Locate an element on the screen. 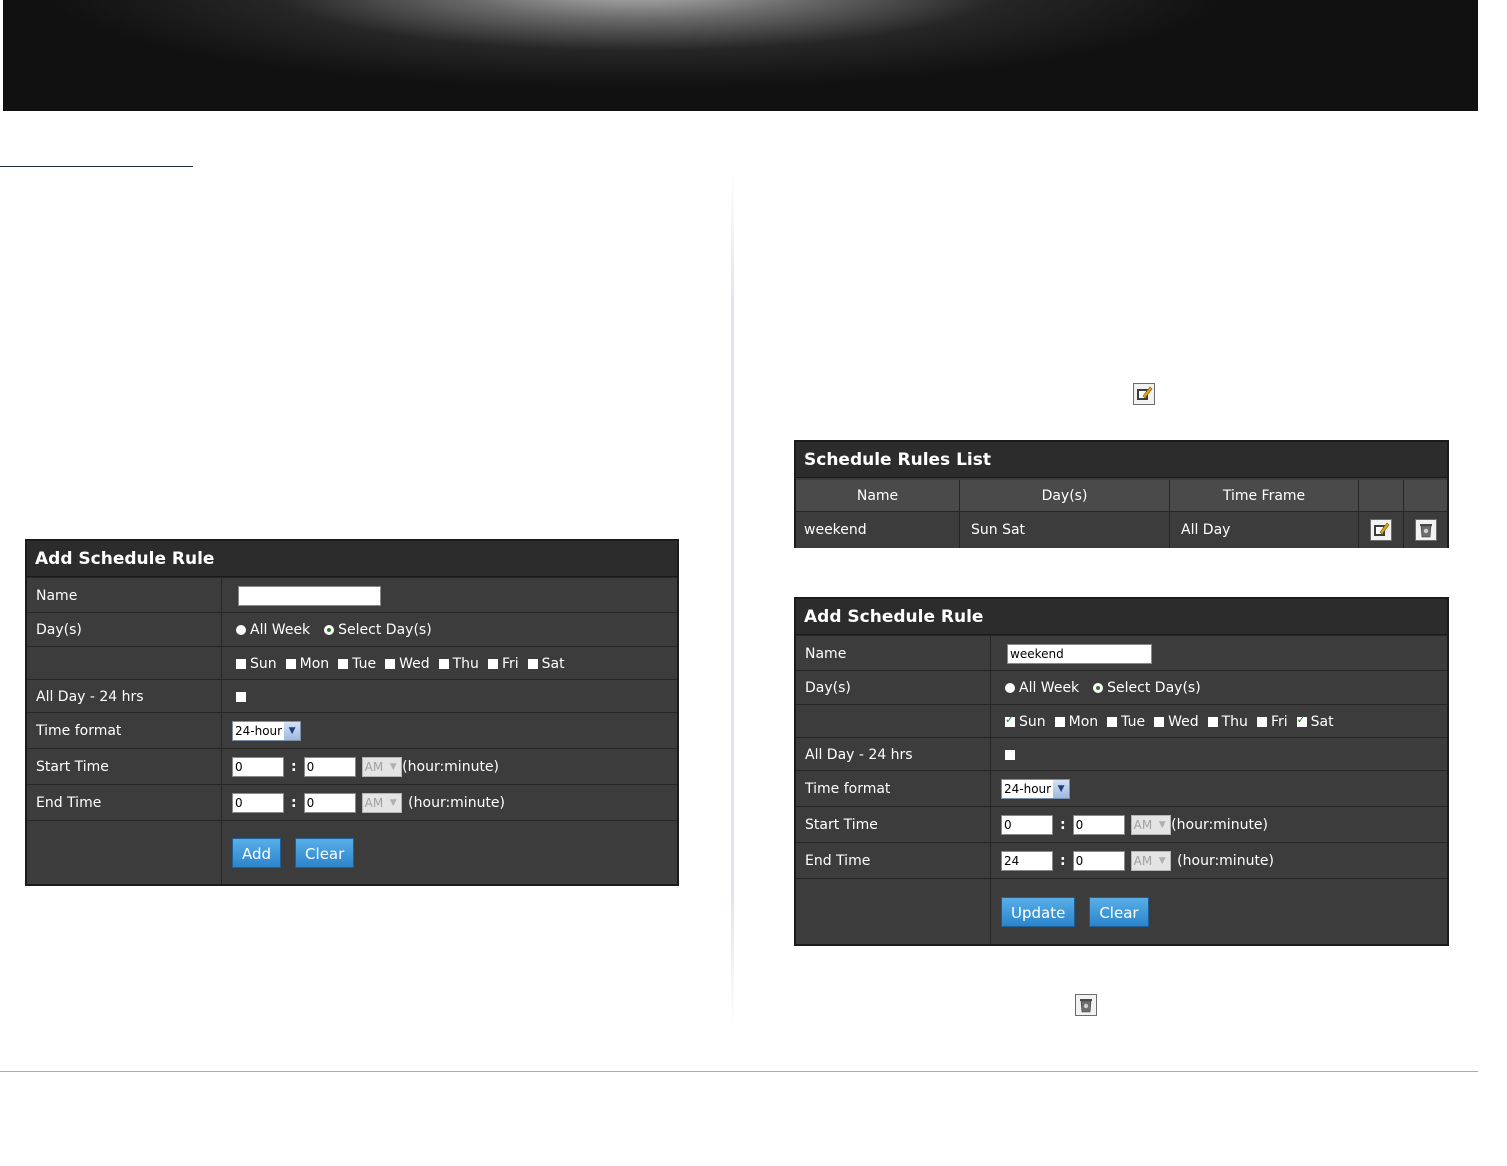  update-button: Update is located at coordinates (1038, 911).